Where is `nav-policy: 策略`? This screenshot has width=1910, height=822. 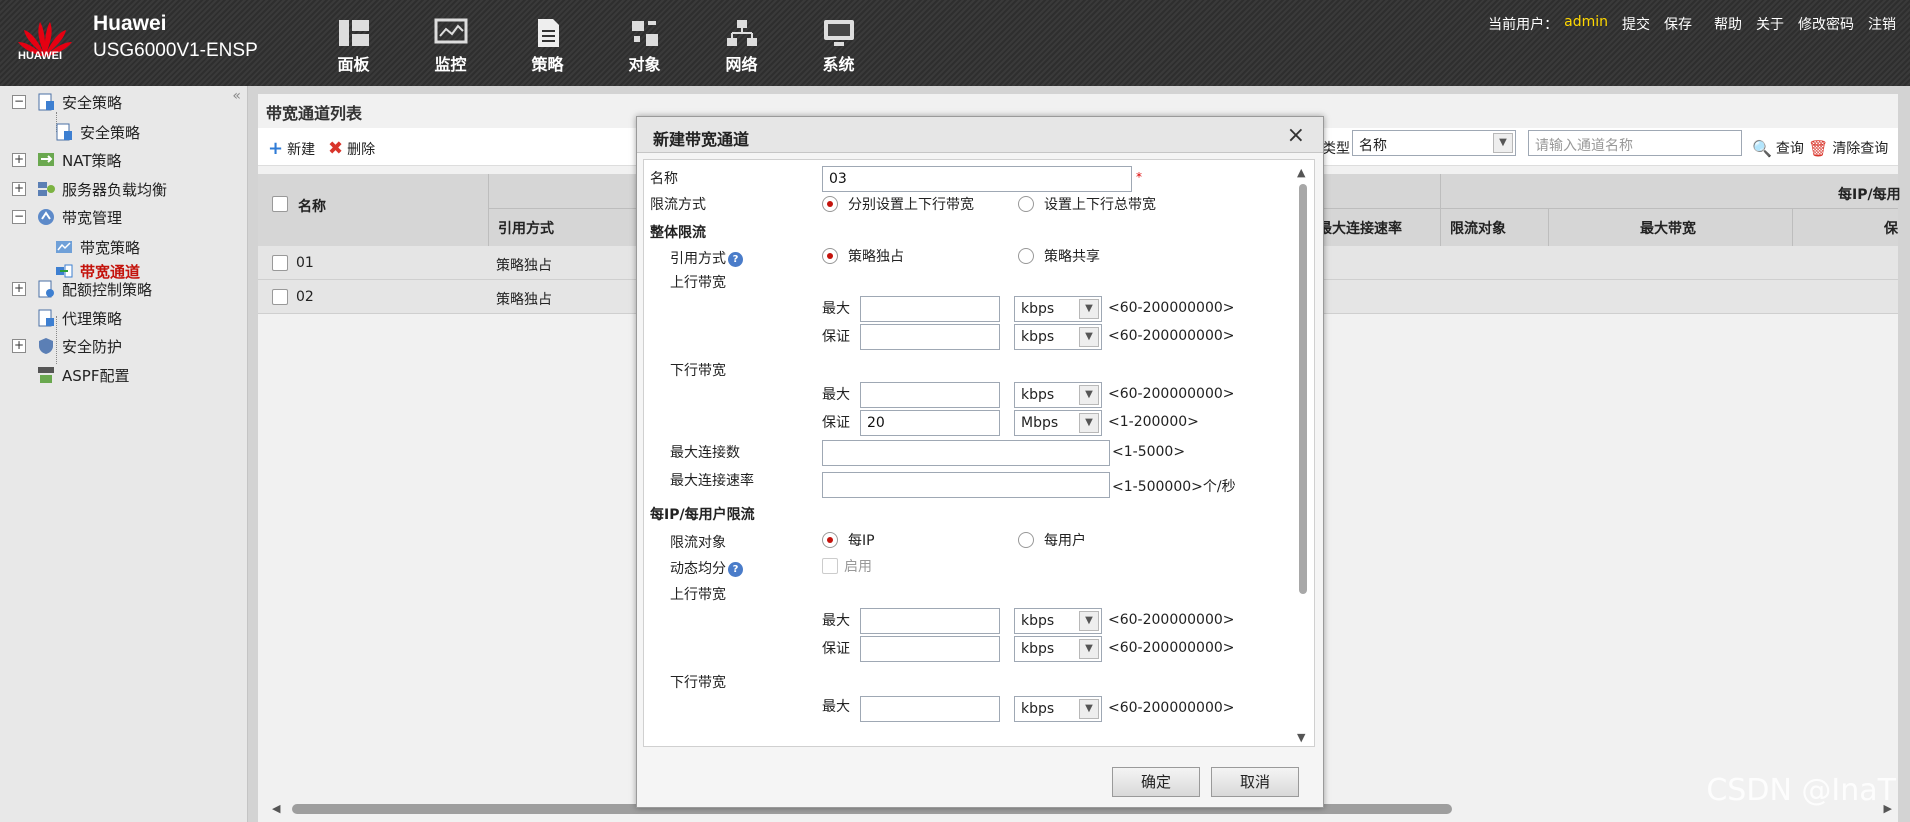
nav-policy: 策略 is located at coordinates (547, 46).